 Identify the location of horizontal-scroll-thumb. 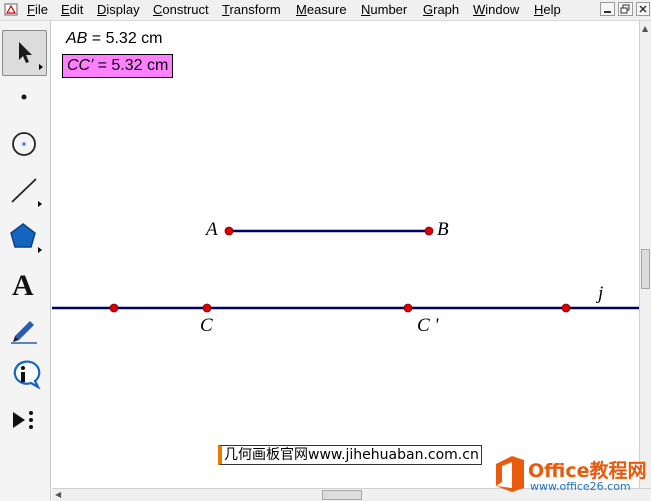
(342, 495).